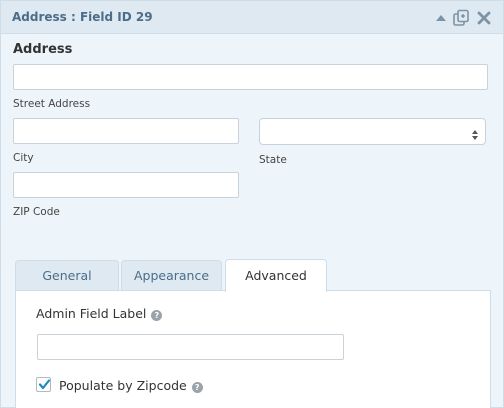 This screenshot has height=408, width=504. Describe the element at coordinates (273, 160) in the screenshot. I see `state-sublabel: State` at that location.